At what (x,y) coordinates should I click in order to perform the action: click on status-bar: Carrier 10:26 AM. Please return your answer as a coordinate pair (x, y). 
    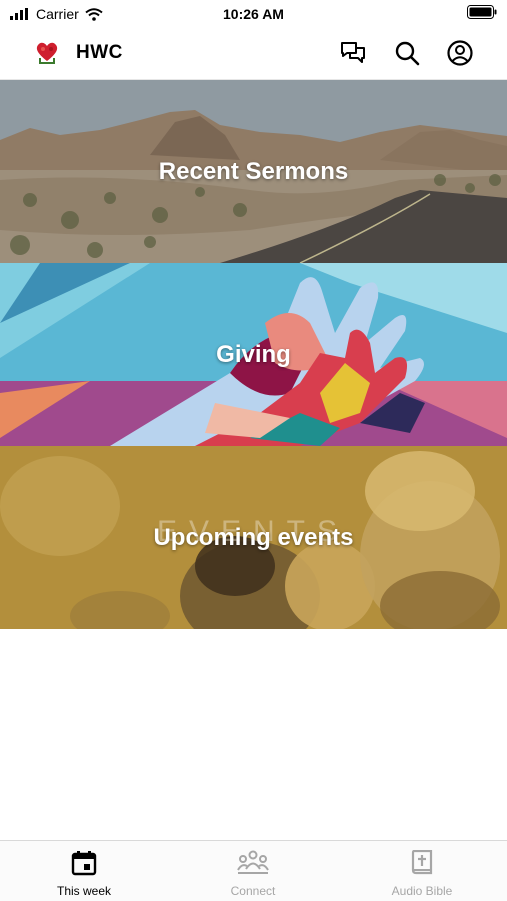
    Looking at the image, I should click on (253, 14).